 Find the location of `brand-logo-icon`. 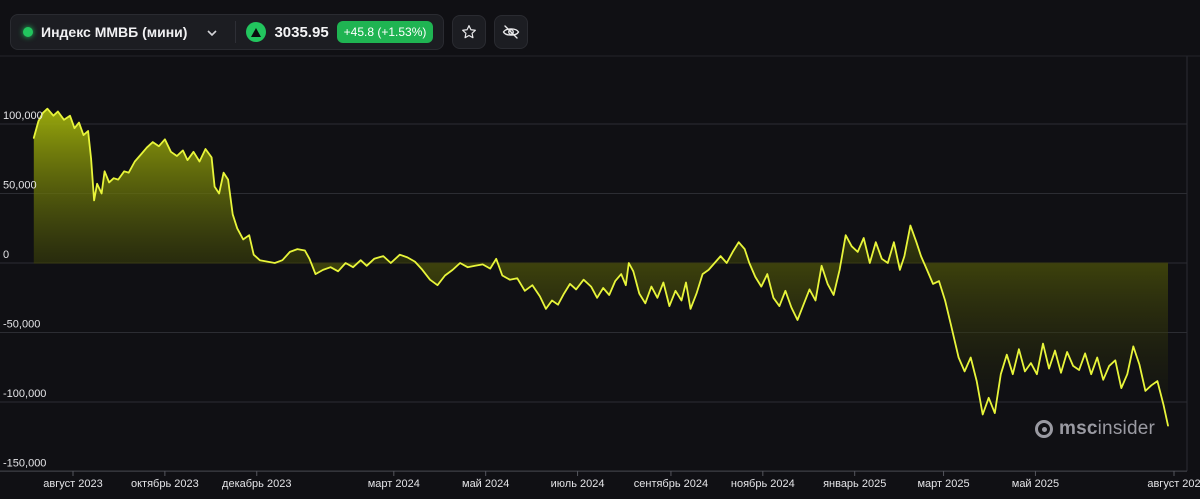

brand-logo-icon is located at coordinates (1044, 429).